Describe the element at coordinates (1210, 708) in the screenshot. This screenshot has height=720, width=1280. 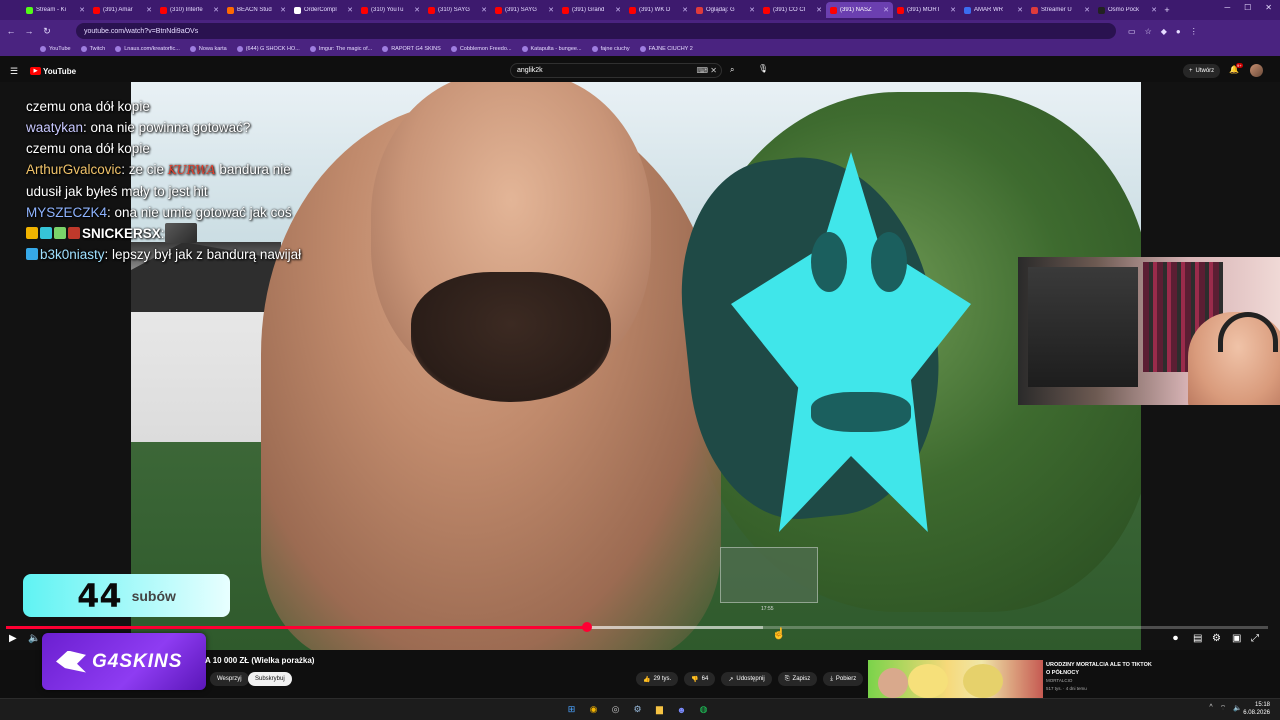
I see `tray-chevron-icon: ^` at that location.